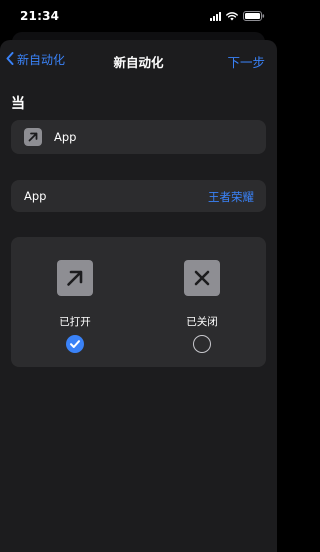  I want to click on app-row-label: App, so click(35, 196).